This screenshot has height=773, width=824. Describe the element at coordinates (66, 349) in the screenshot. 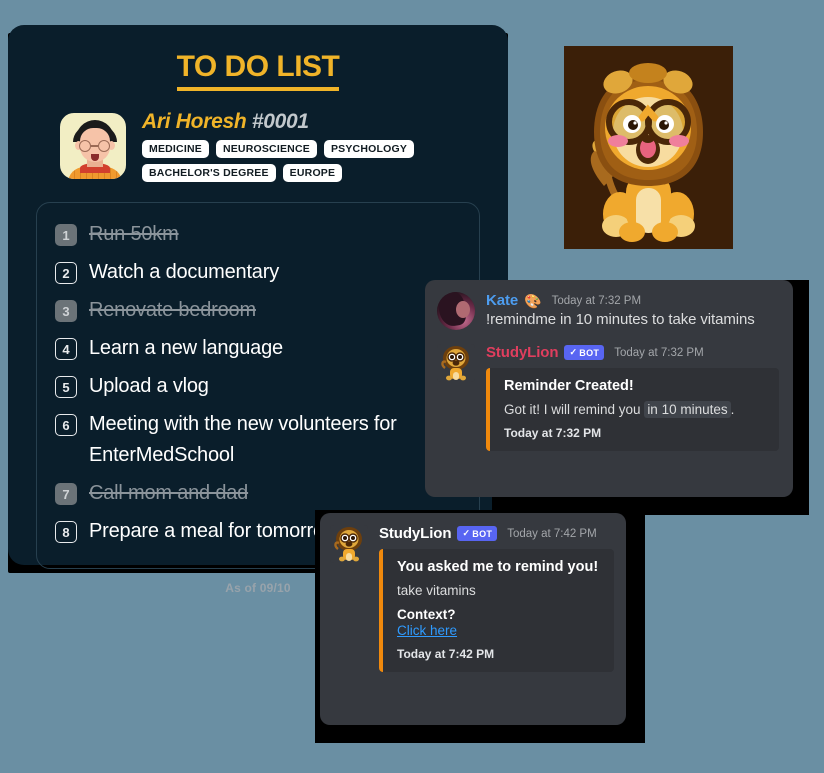

I see `task-number-badge: 4` at that location.